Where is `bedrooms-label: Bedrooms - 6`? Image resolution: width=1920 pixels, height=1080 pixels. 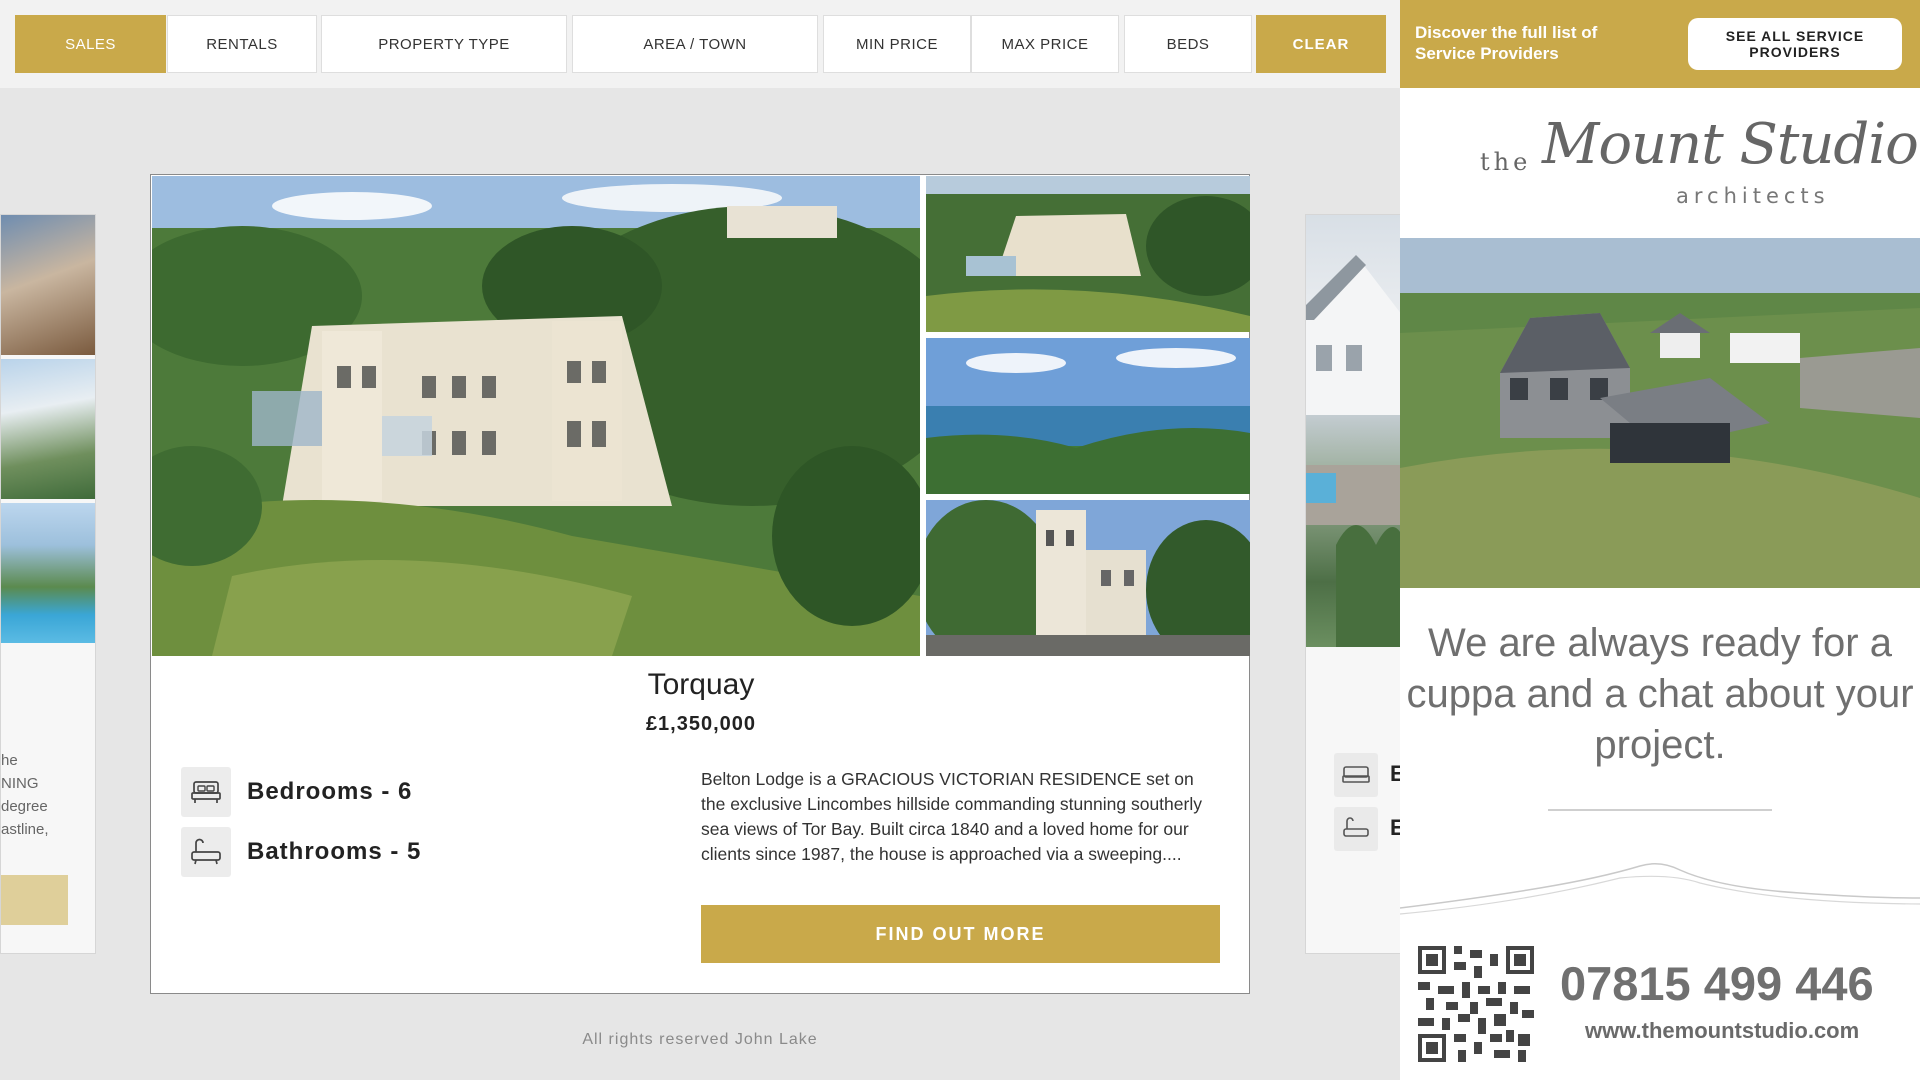 bedrooms-label: Bedrooms - 6 is located at coordinates (330, 791).